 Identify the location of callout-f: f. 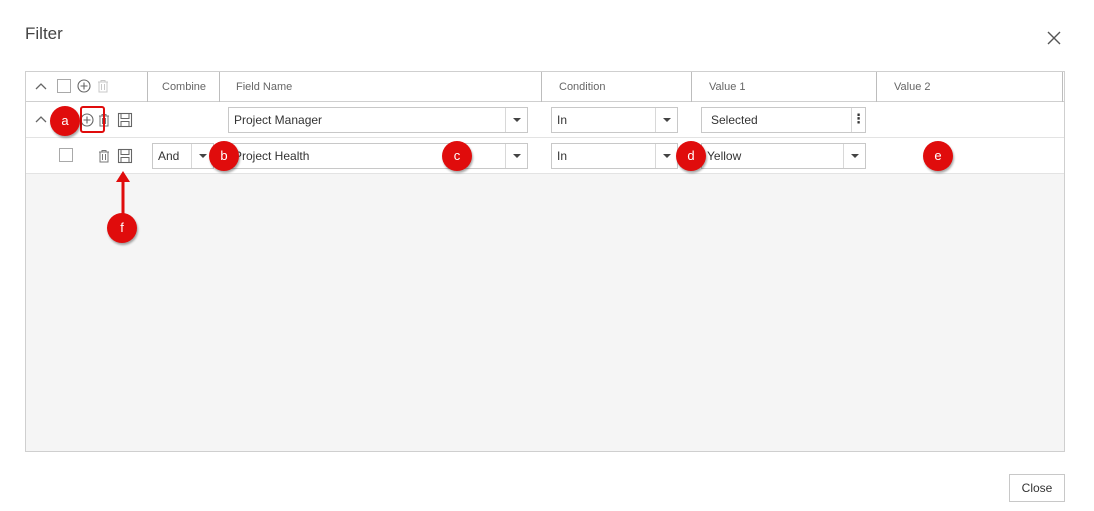
(122, 228).